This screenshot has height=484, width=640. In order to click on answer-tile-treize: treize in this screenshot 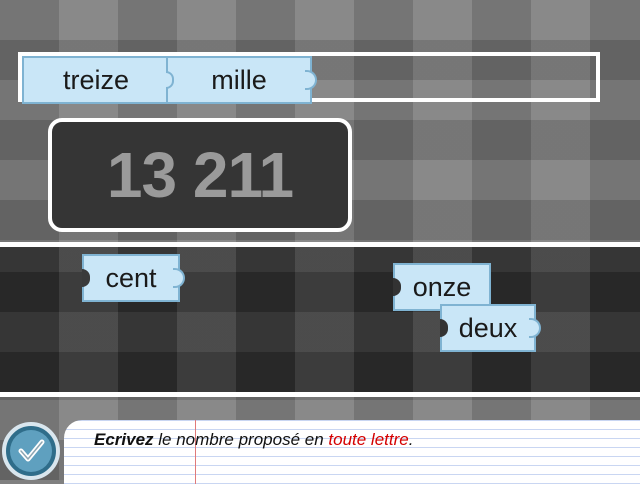, I will do `click(96, 80)`.